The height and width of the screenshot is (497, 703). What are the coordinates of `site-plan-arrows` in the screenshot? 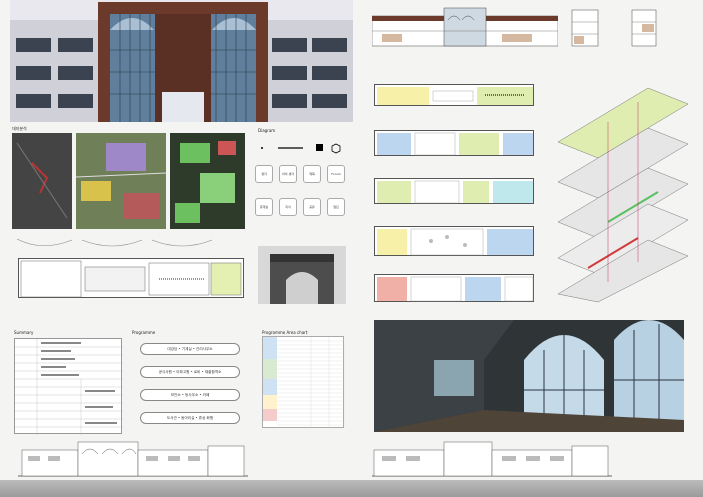 It's located at (127, 244).